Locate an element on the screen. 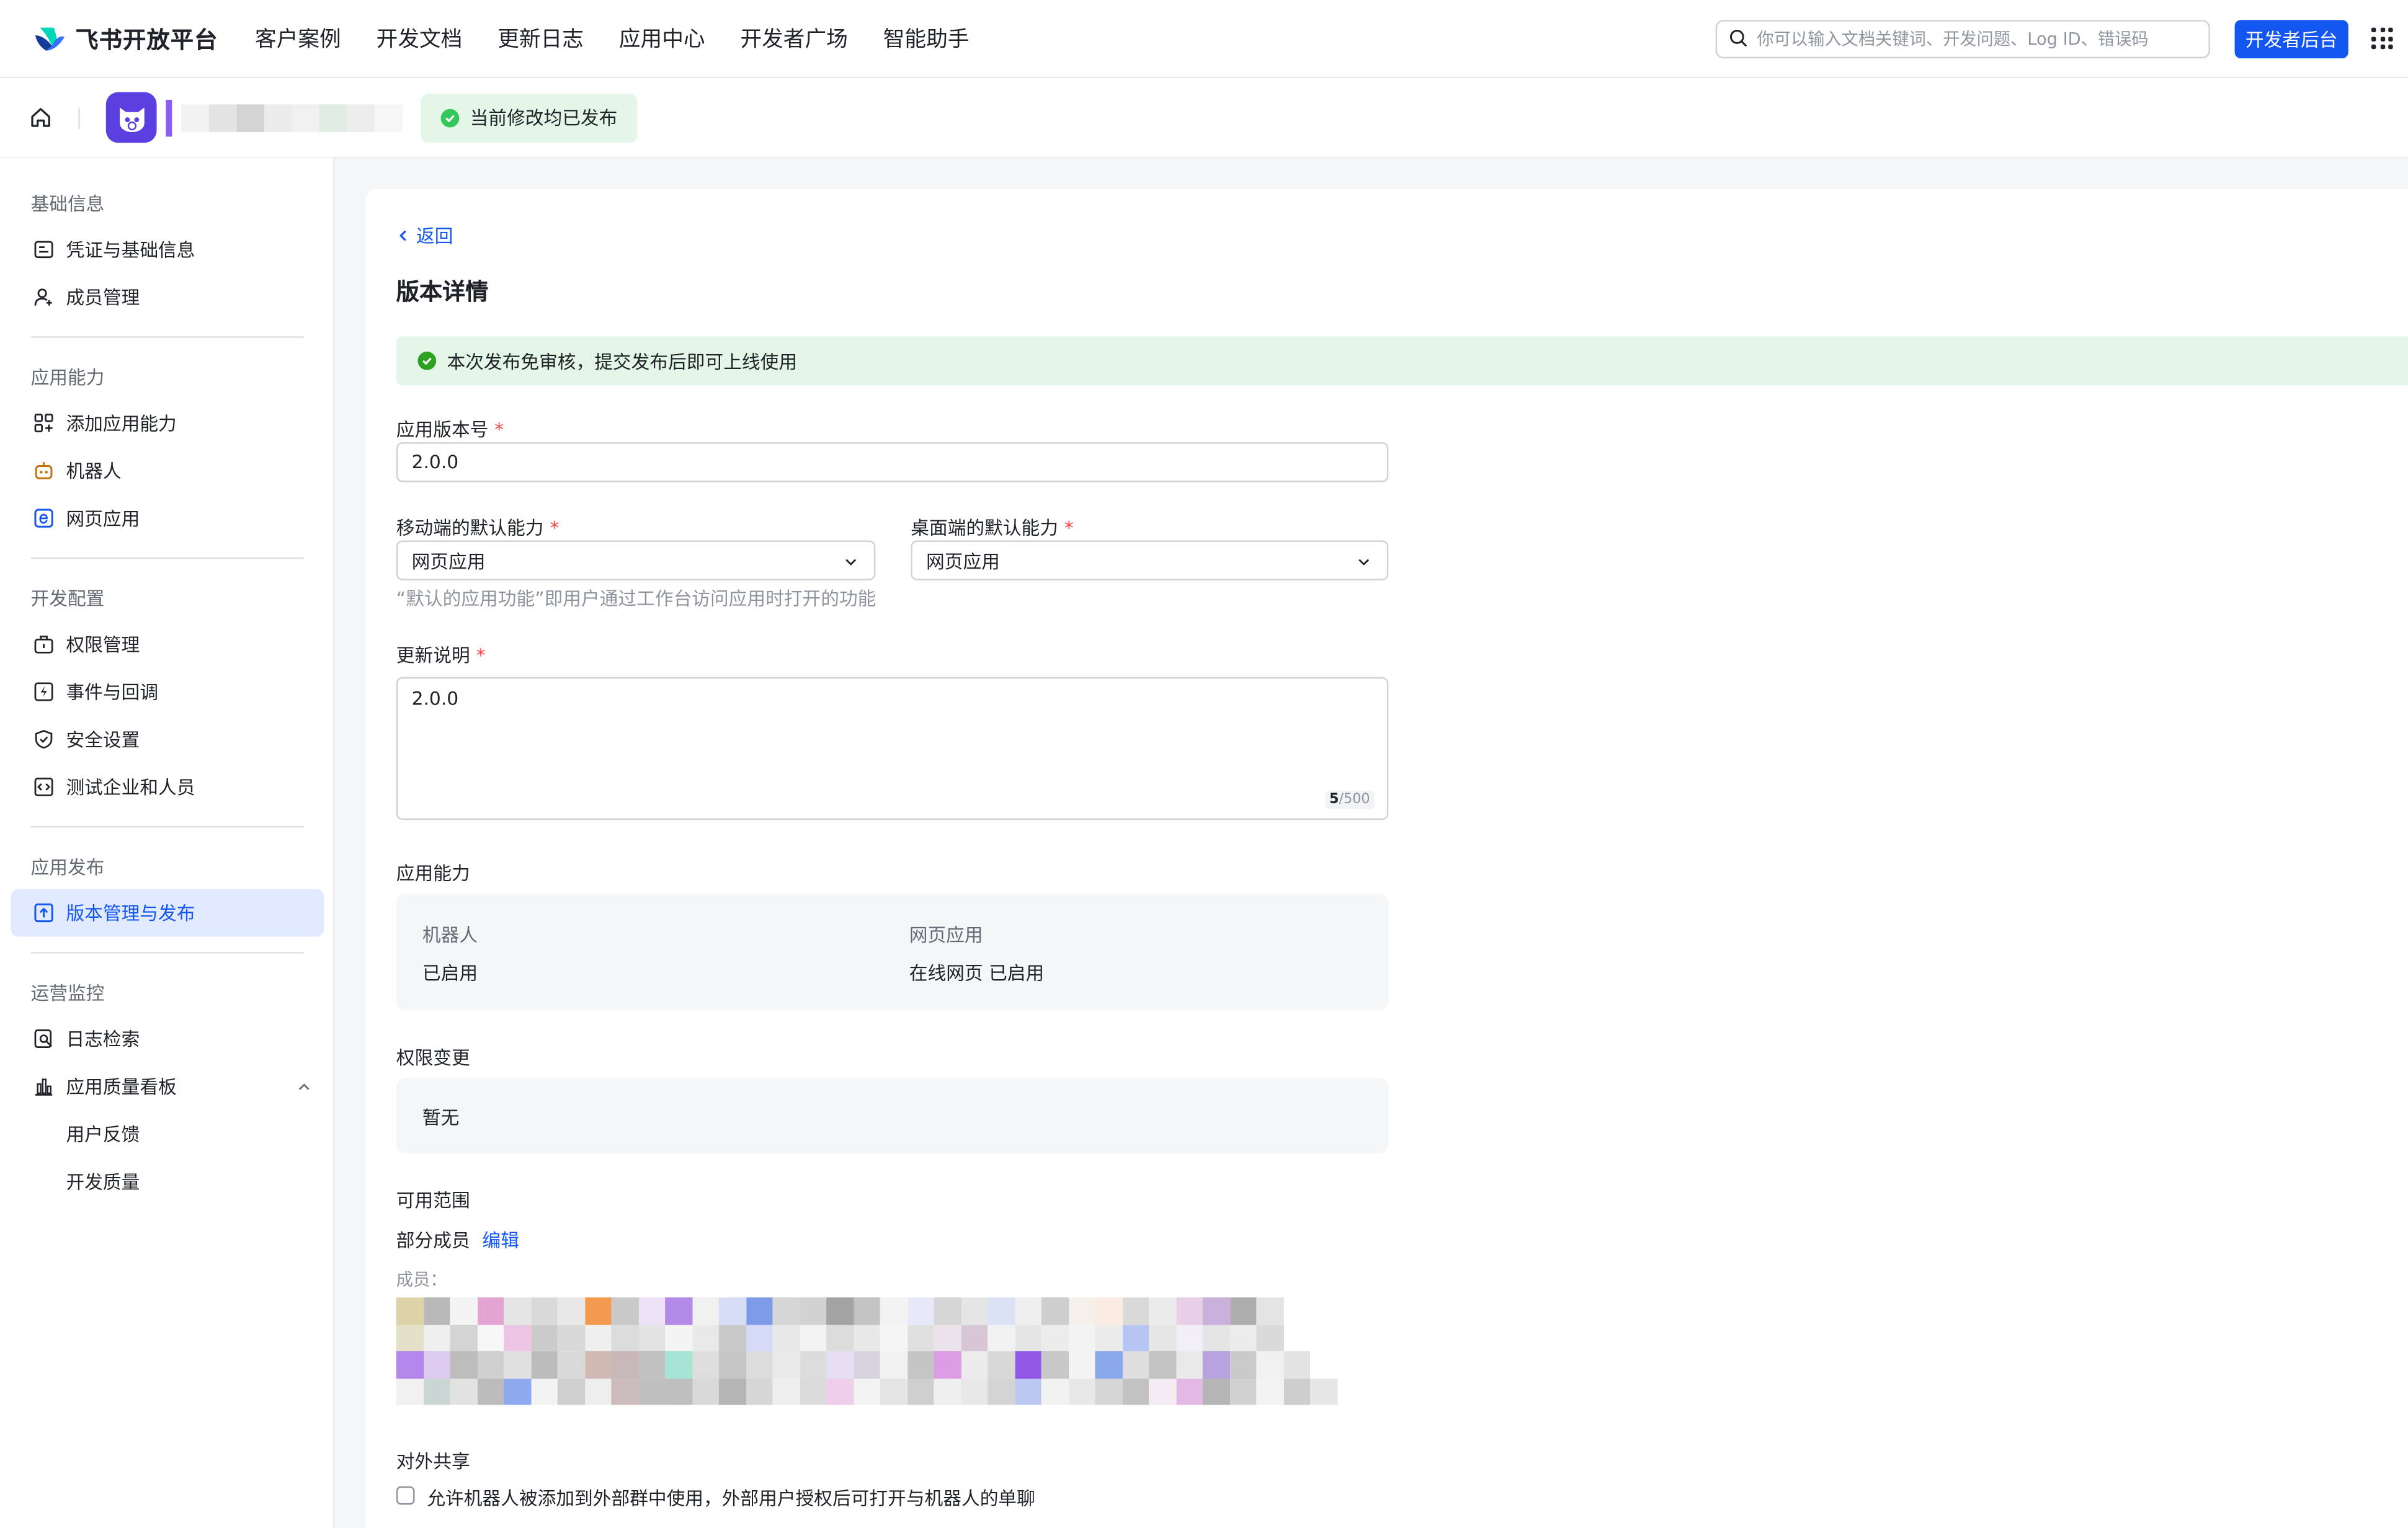  desktop-default-select: 网页应用 is located at coordinates (1150, 560).